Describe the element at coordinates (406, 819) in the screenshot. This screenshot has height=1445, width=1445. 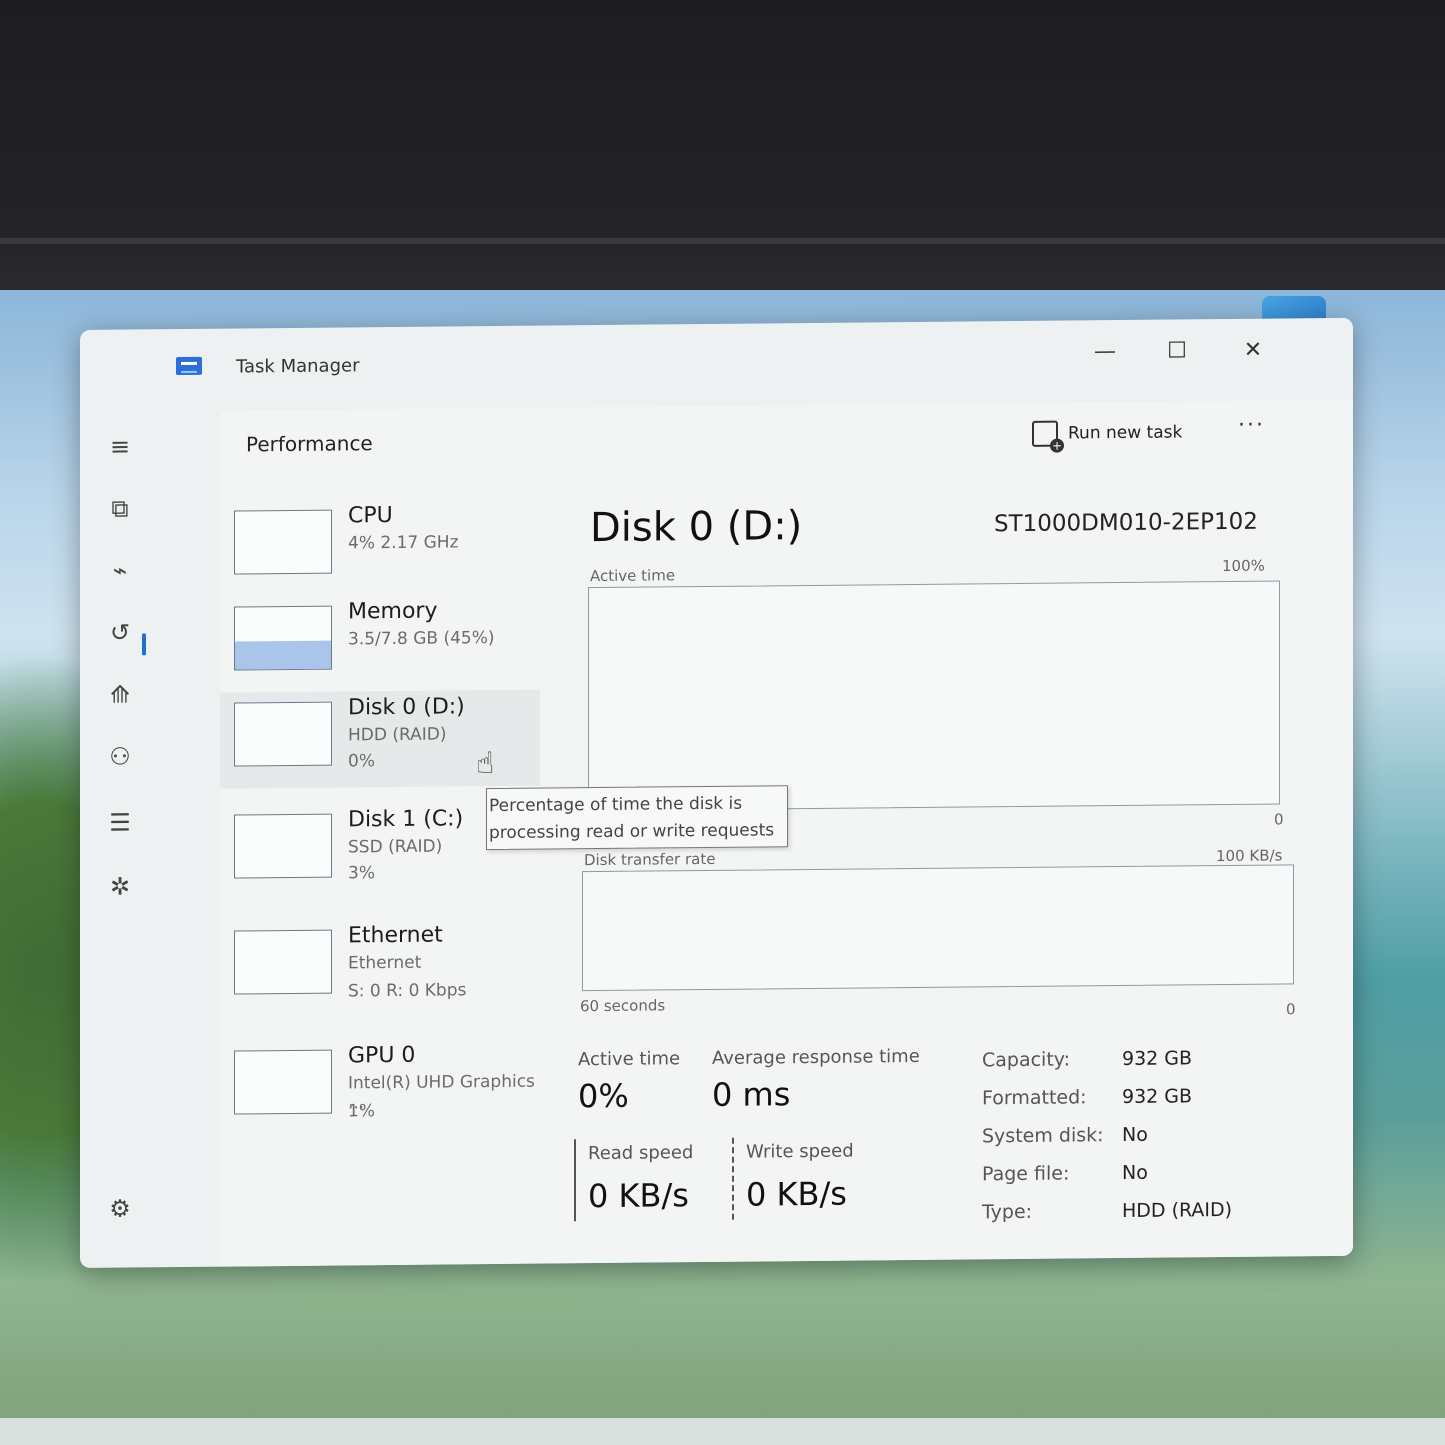
I see `device-name: Disk 1 (C:)` at that location.